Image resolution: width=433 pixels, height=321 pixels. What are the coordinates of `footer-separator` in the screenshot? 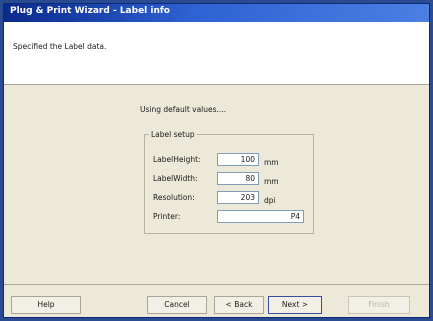 It's located at (216, 284).